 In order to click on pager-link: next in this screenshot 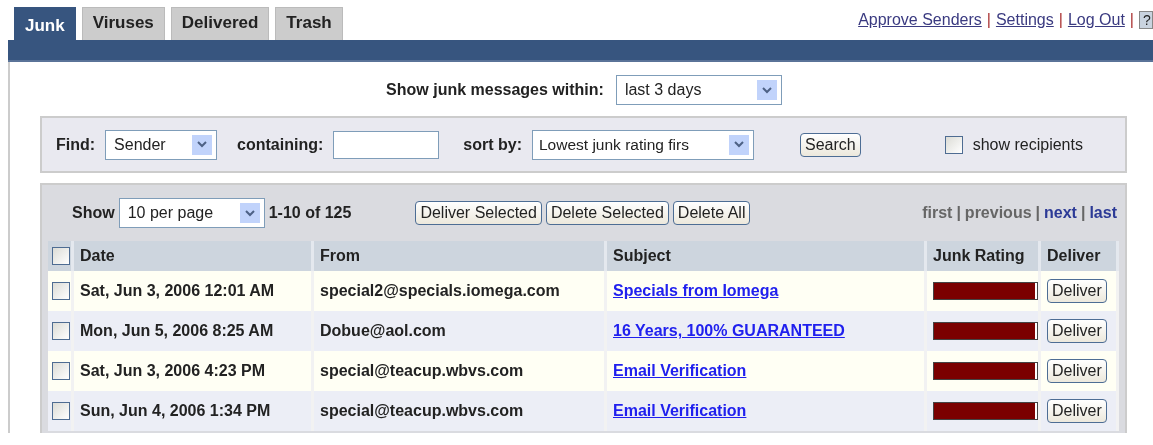, I will do `click(1060, 213)`.